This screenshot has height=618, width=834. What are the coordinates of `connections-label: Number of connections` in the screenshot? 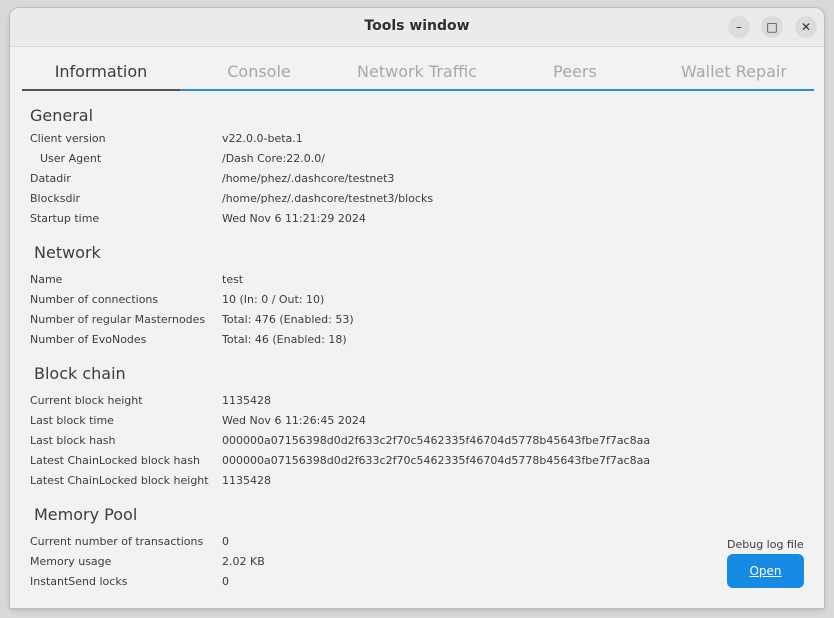 It's located at (94, 299).